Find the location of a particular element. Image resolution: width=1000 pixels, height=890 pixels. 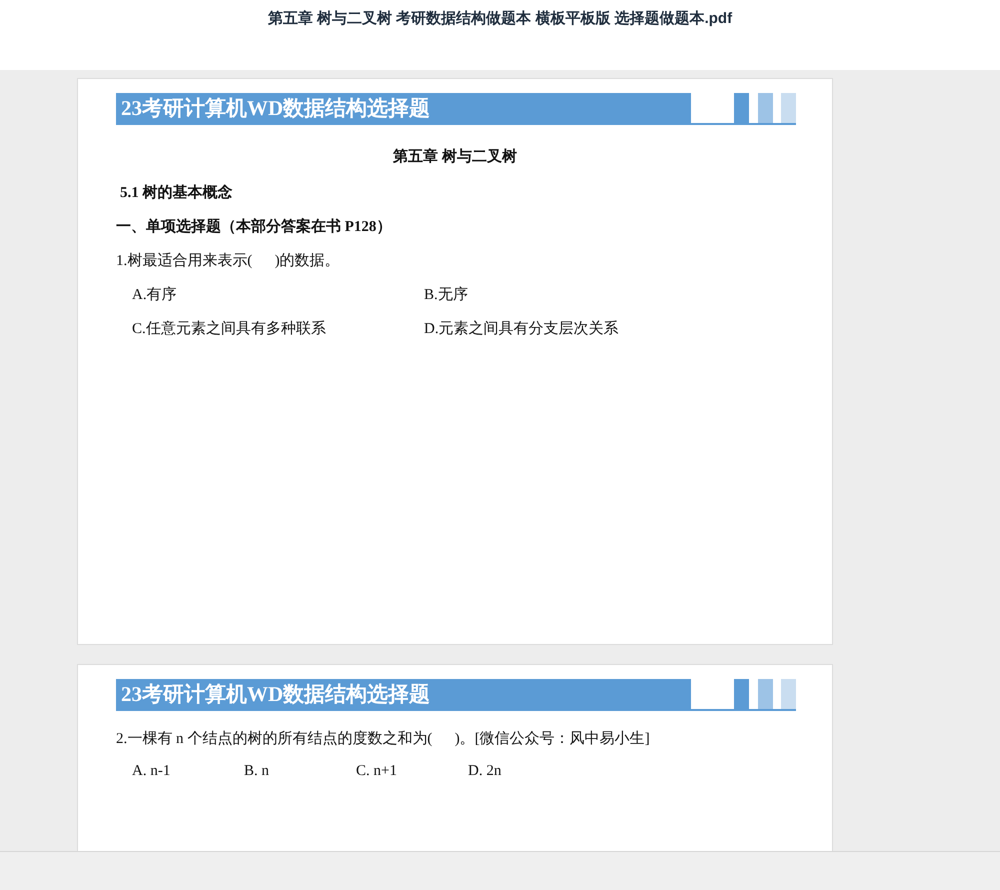

chapter-heading: 第五章 树与二叉树 is located at coordinates (455, 156).